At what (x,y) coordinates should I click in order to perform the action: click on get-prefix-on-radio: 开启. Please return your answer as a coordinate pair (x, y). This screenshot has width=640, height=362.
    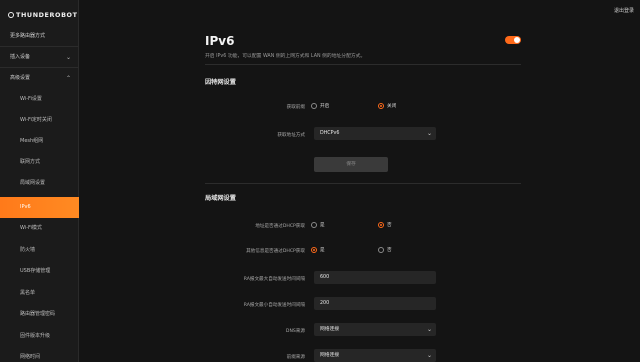
    Looking at the image, I should click on (320, 106).